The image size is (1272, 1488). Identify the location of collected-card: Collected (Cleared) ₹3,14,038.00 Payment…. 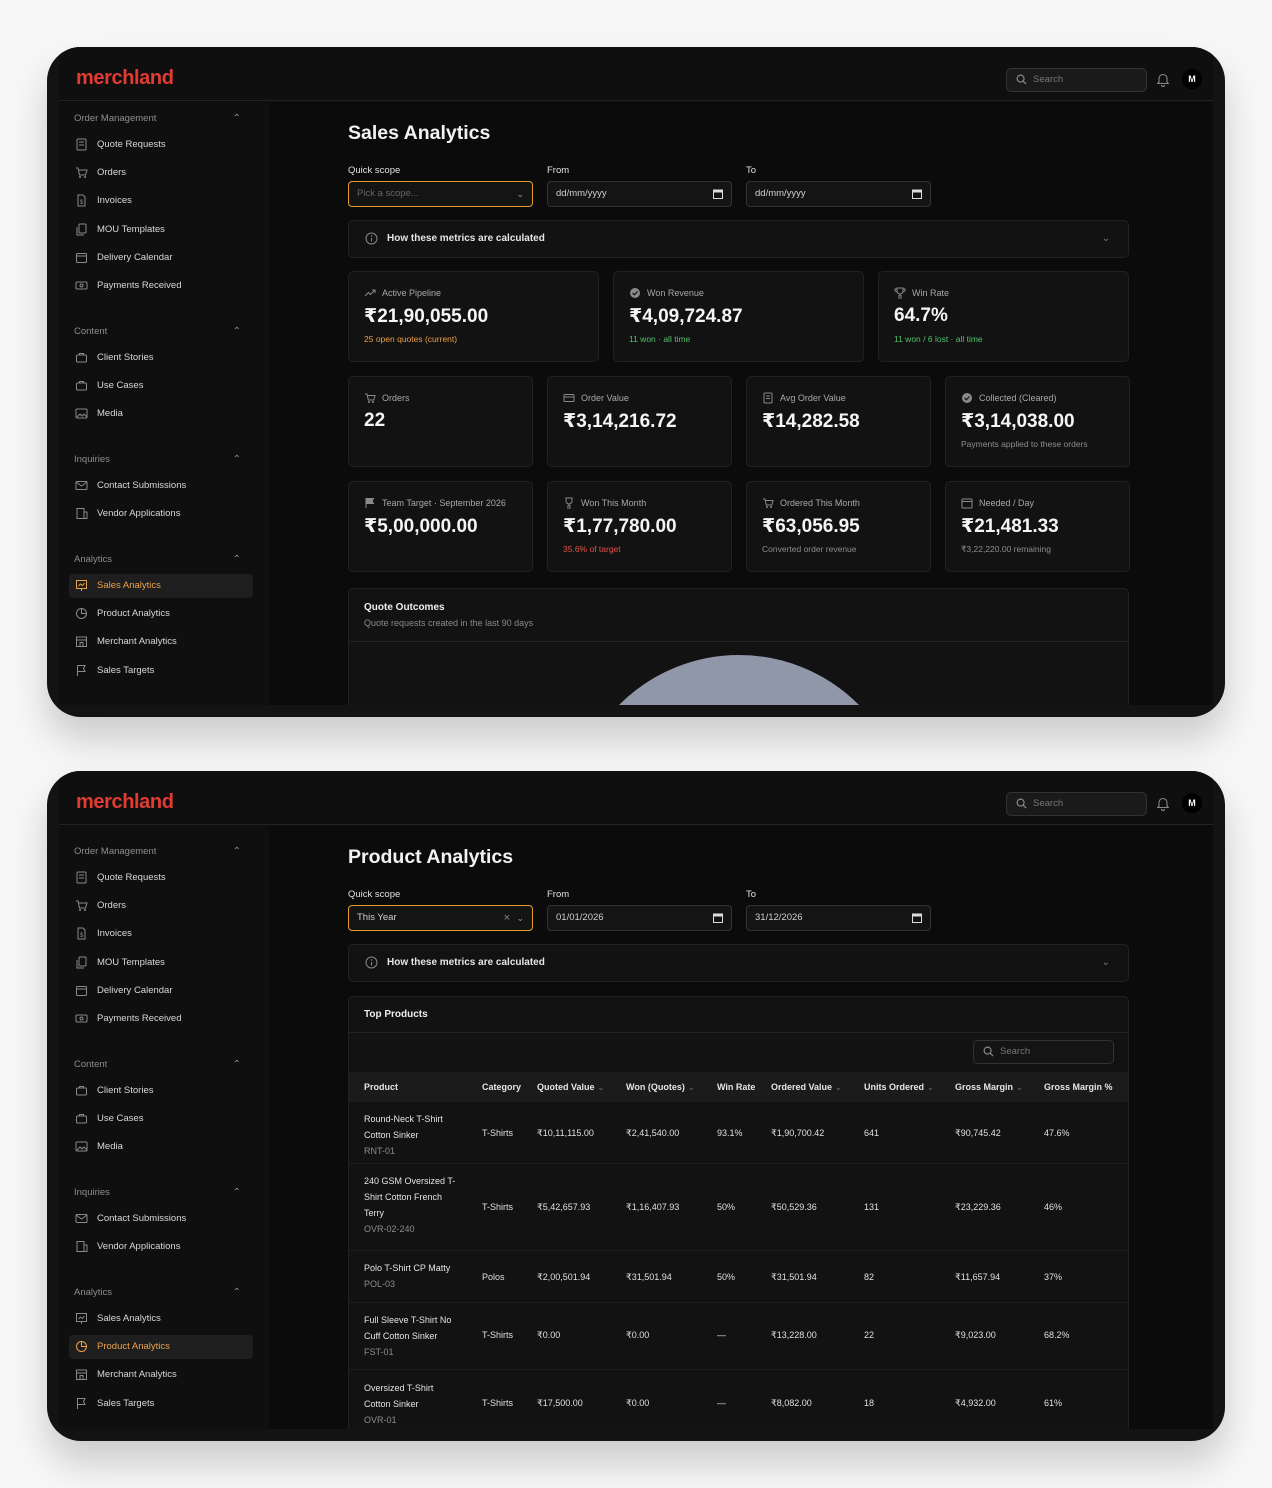
(1037, 421).